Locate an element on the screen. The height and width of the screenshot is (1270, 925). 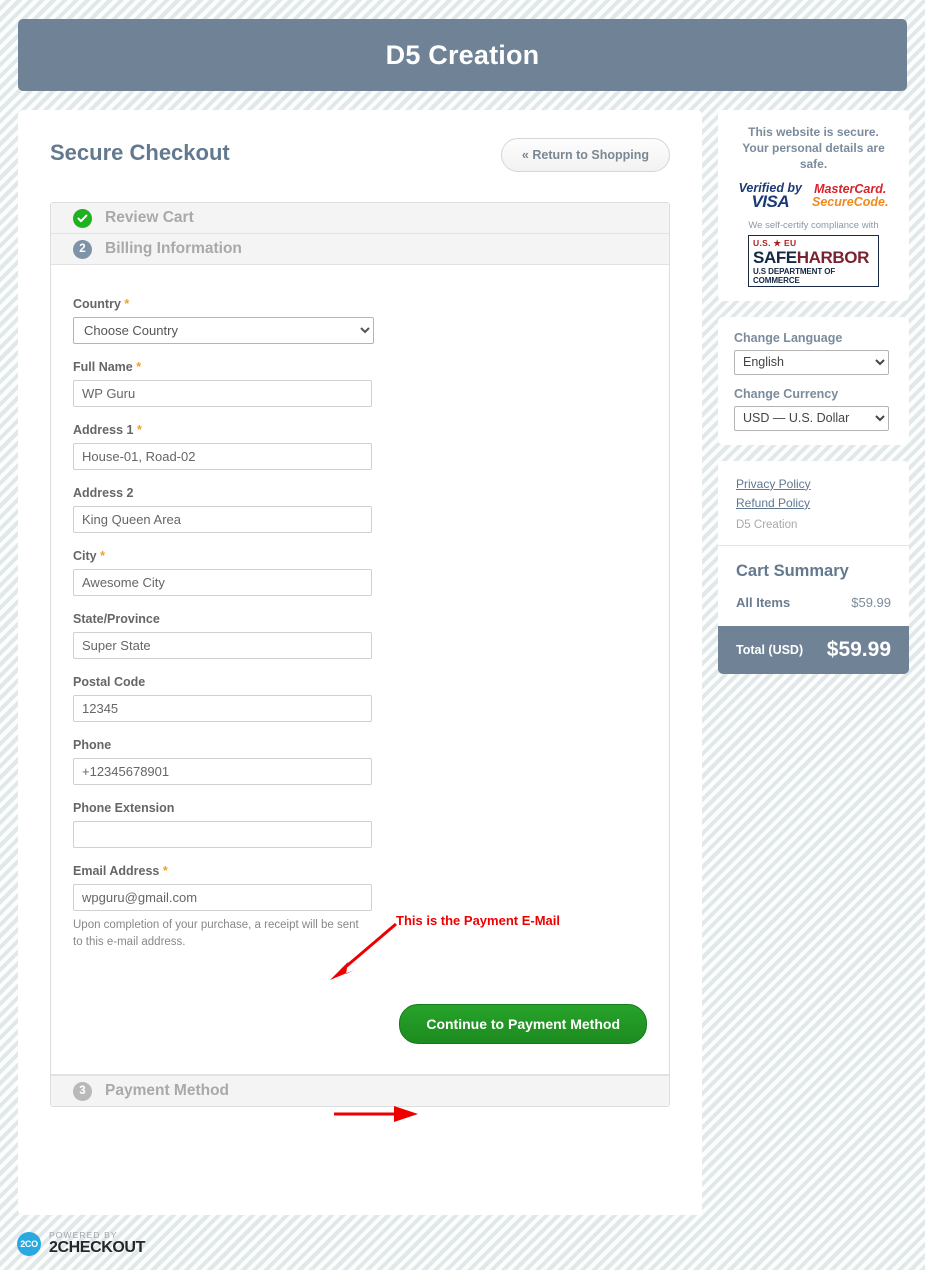
securecode-text: SecureCode. is located at coordinates (850, 201).